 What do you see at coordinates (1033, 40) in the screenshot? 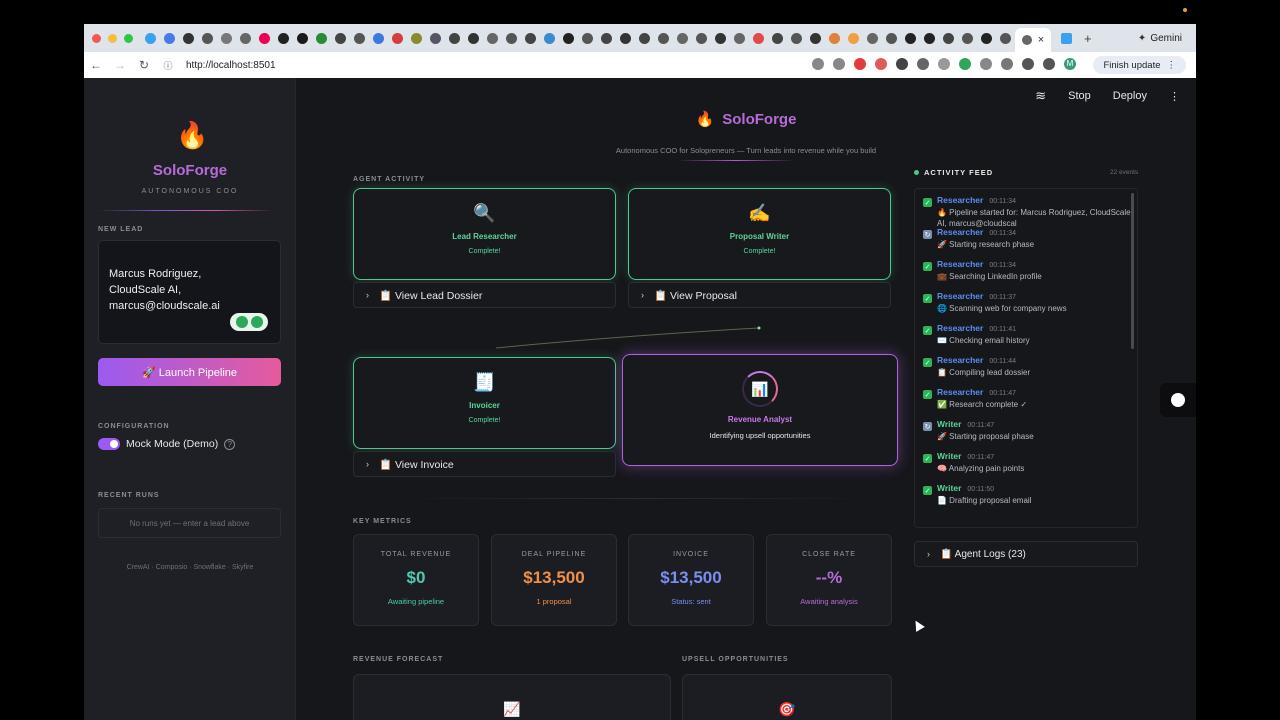
I see `active-tab: ×` at bounding box center [1033, 40].